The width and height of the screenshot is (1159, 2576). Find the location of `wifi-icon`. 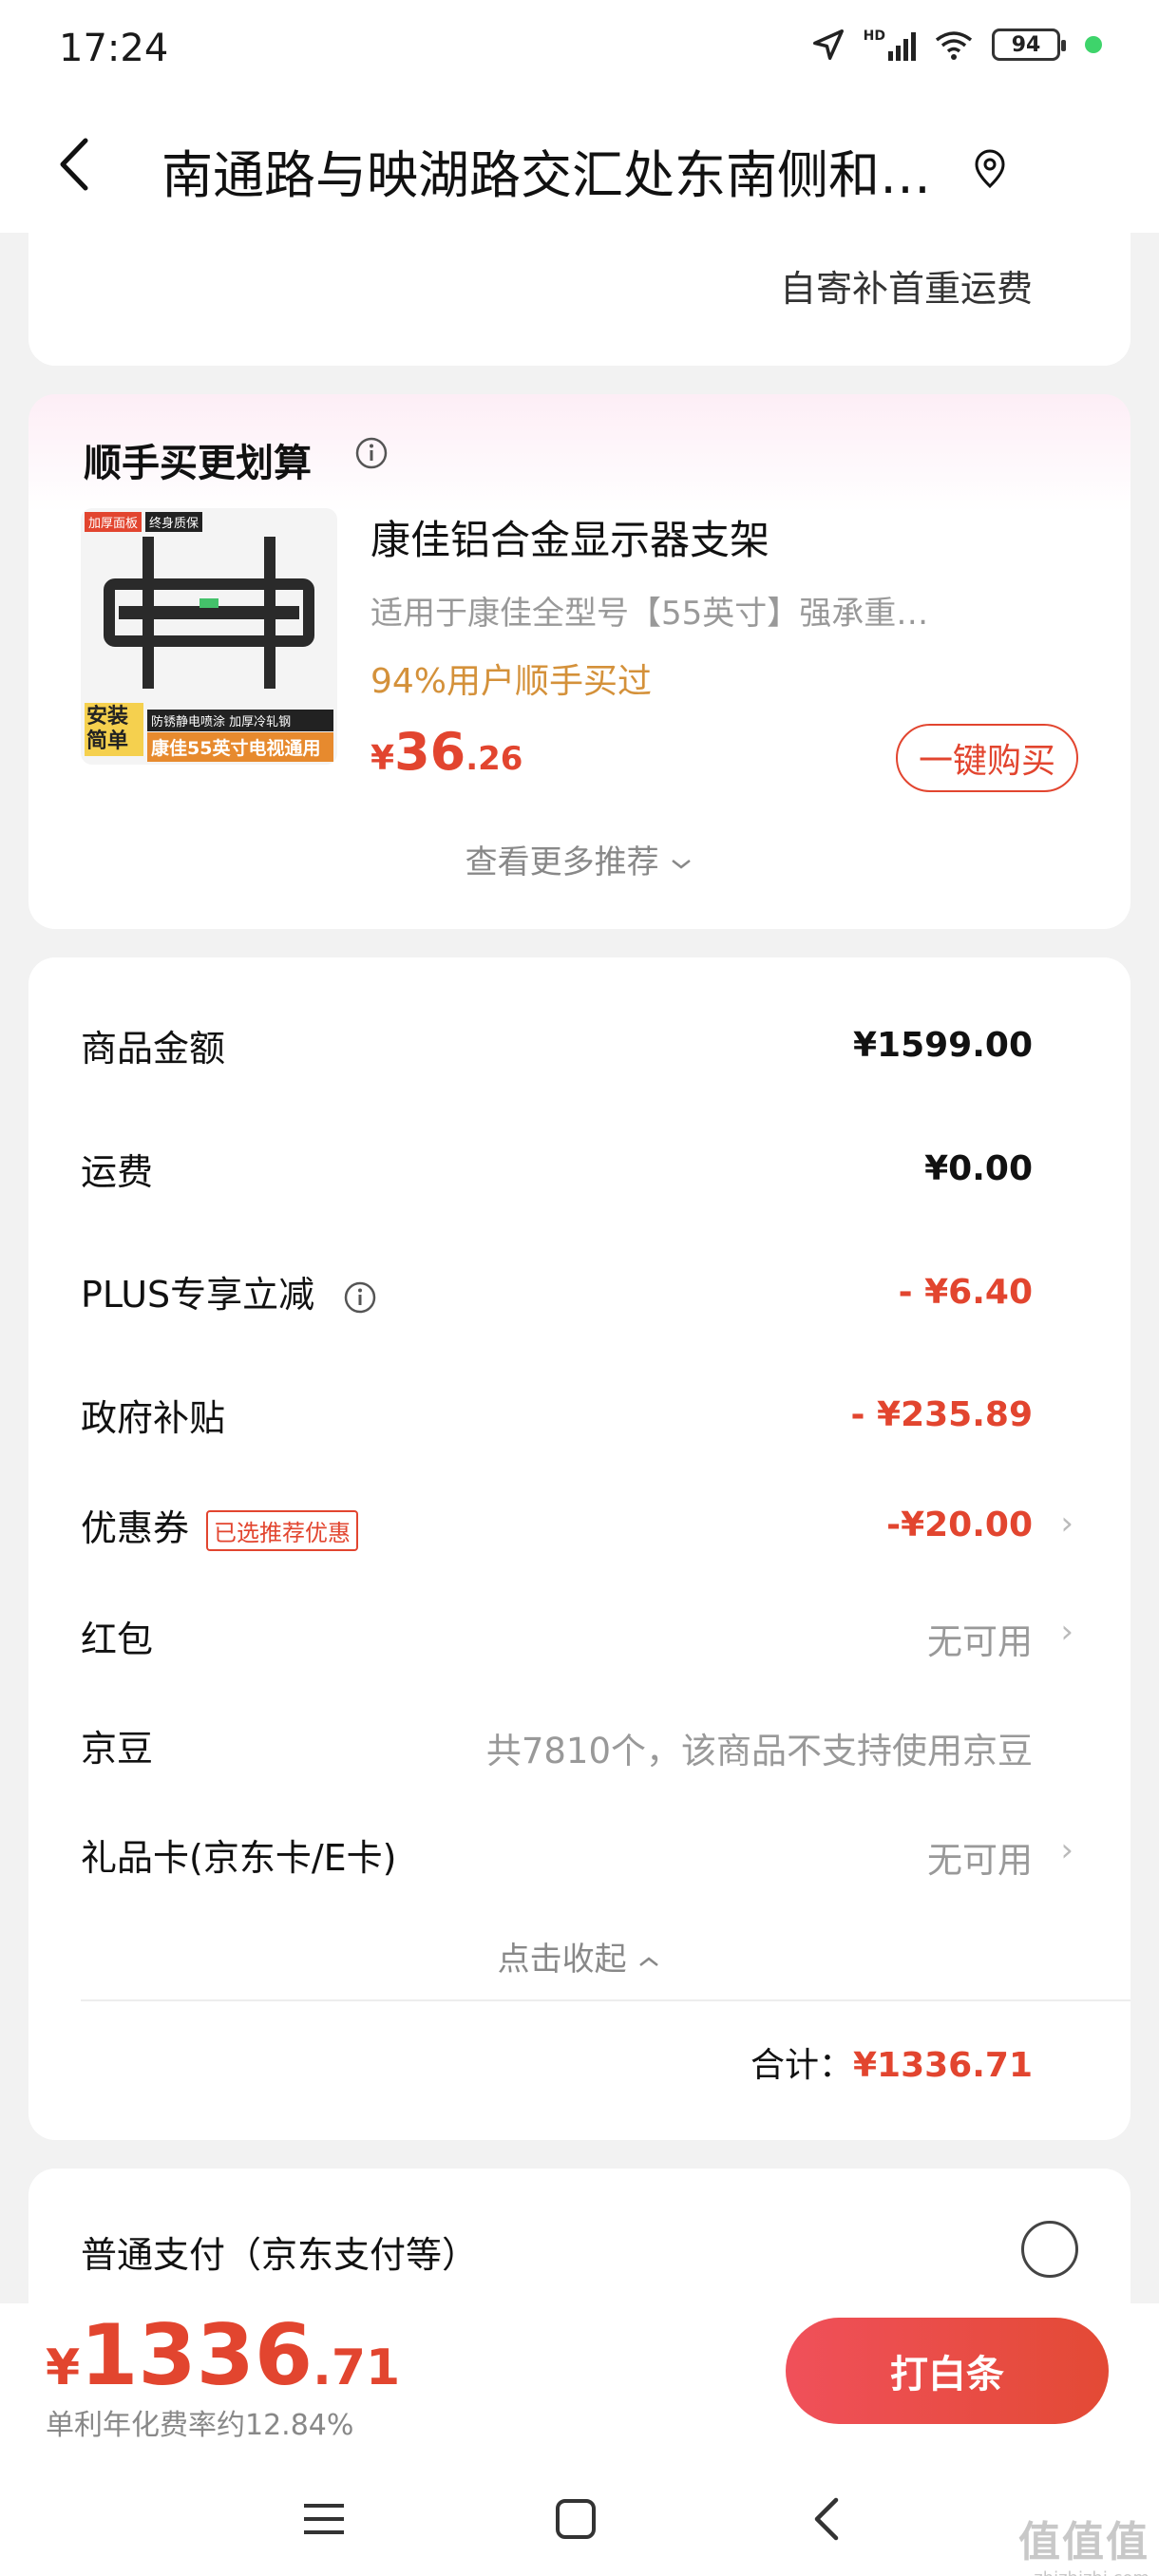

wifi-icon is located at coordinates (954, 45).